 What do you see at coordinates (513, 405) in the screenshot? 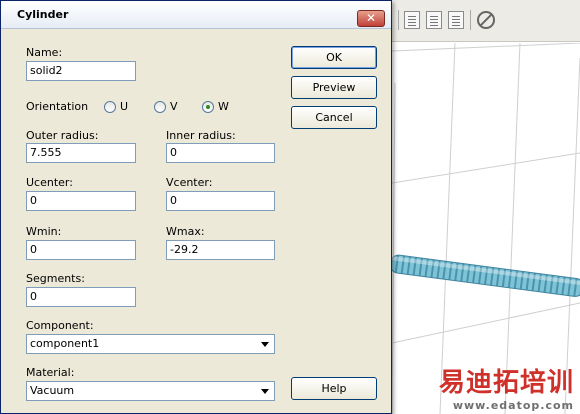
I see `watermark-url: www.edatop.com` at bounding box center [513, 405].